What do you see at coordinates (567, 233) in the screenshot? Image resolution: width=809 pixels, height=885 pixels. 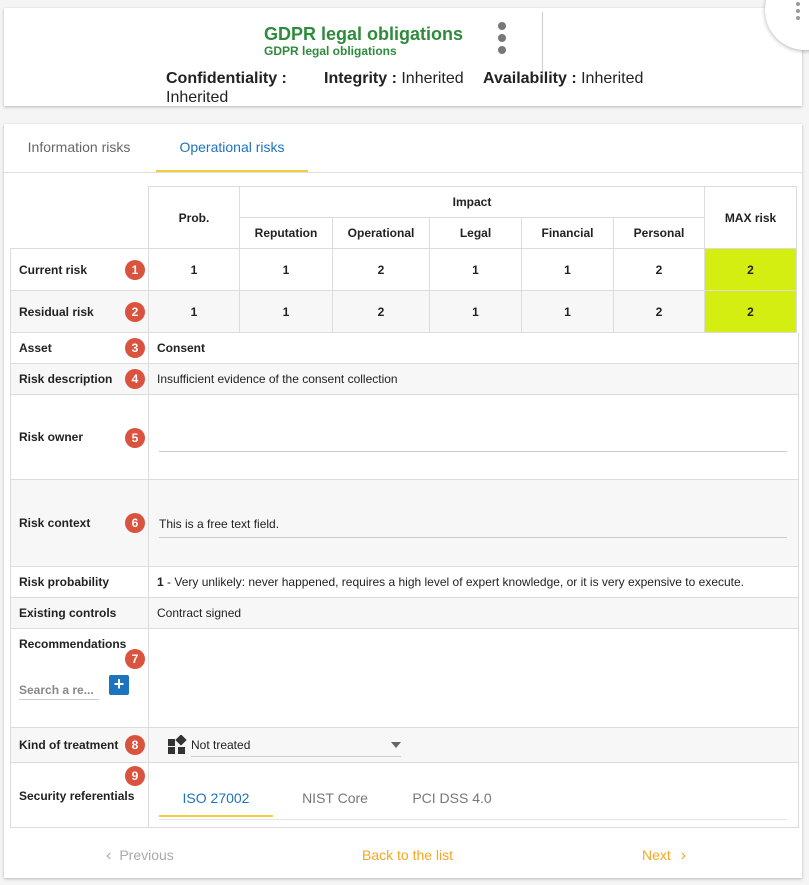 I see `impact-column-financial: Financial` at bounding box center [567, 233].